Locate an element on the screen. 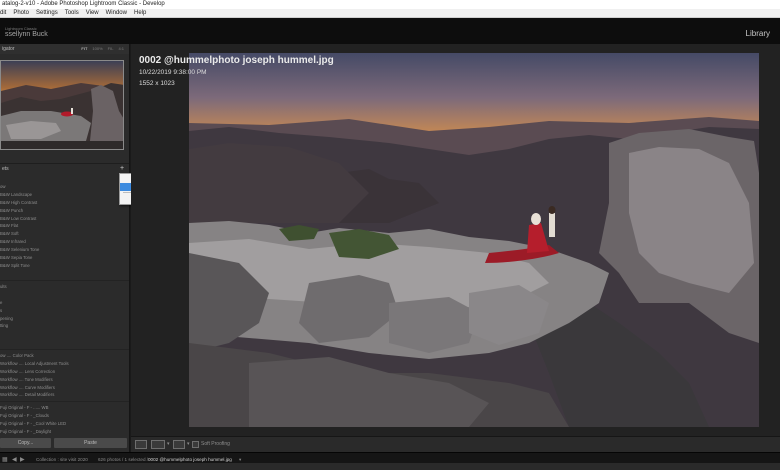 Image resolution: width=780 pixels, height=470 pixels. preset-item: Workflow .... Curve Modifiers is located at coordinates (64, 388).